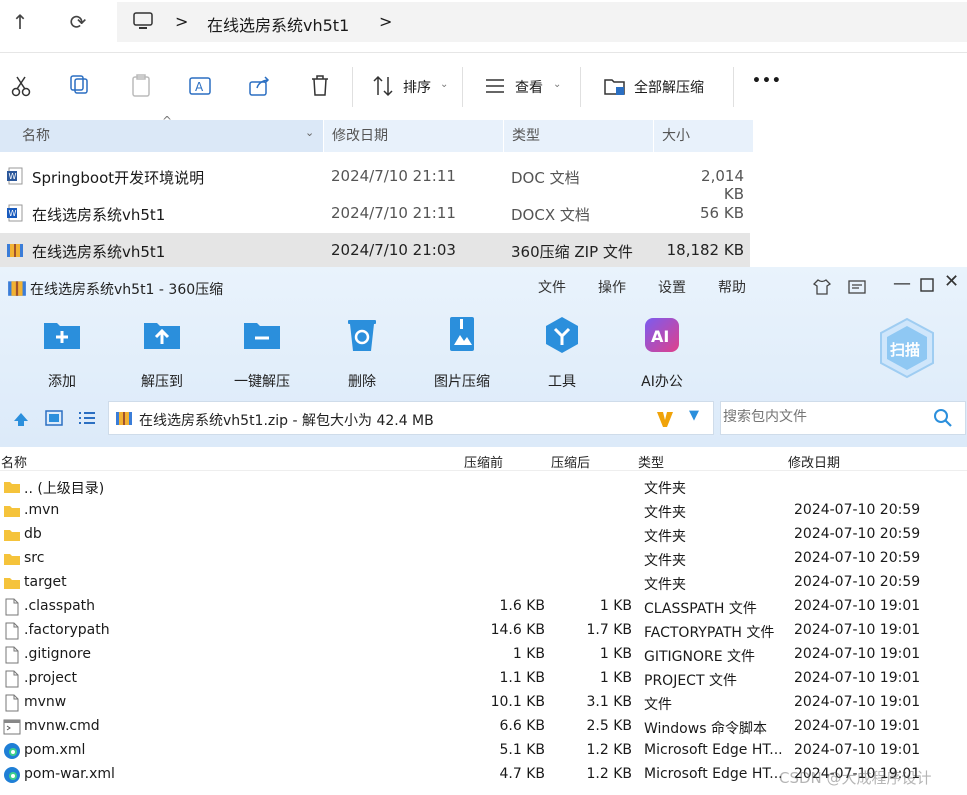 This screenshot has width=967, height=795. Describe the element at coordinates (162, 353) in the screenshot. I see `extract-to-button: 解压到` at that location.